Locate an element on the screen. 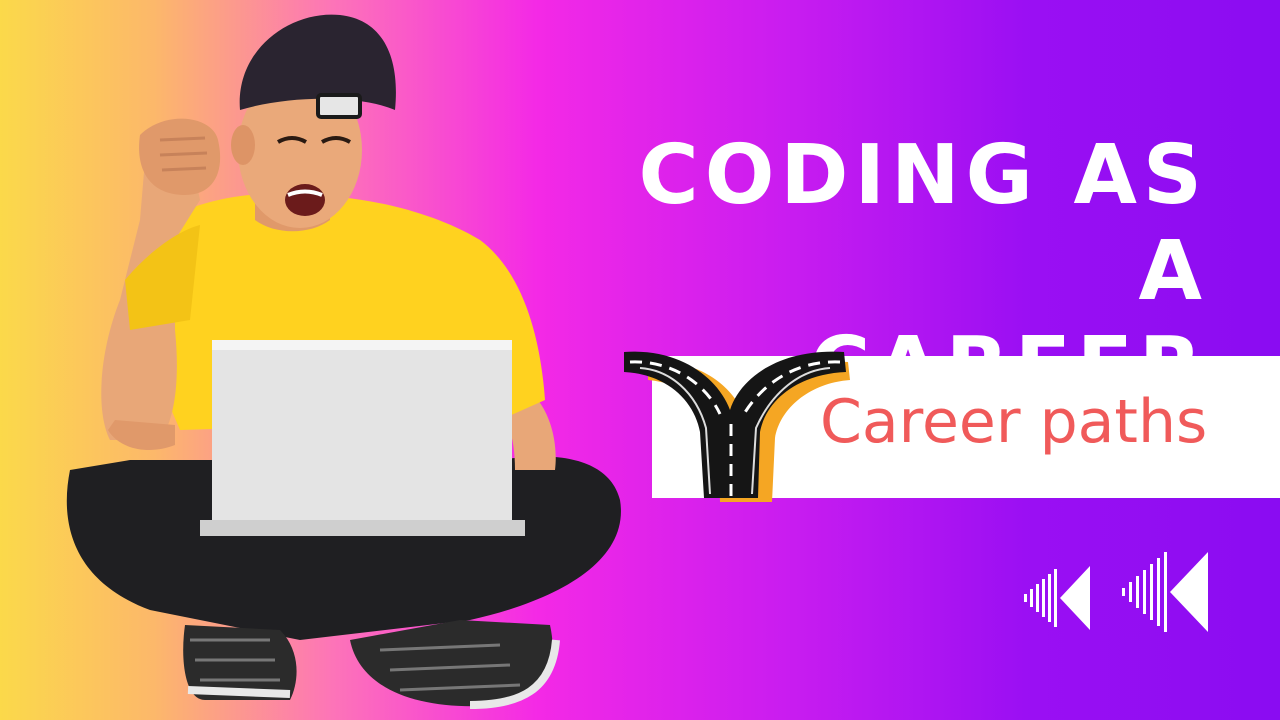 The height and width of the screenshot is (720, 1280). forked-road-icon is located at coordinates (737, 426).